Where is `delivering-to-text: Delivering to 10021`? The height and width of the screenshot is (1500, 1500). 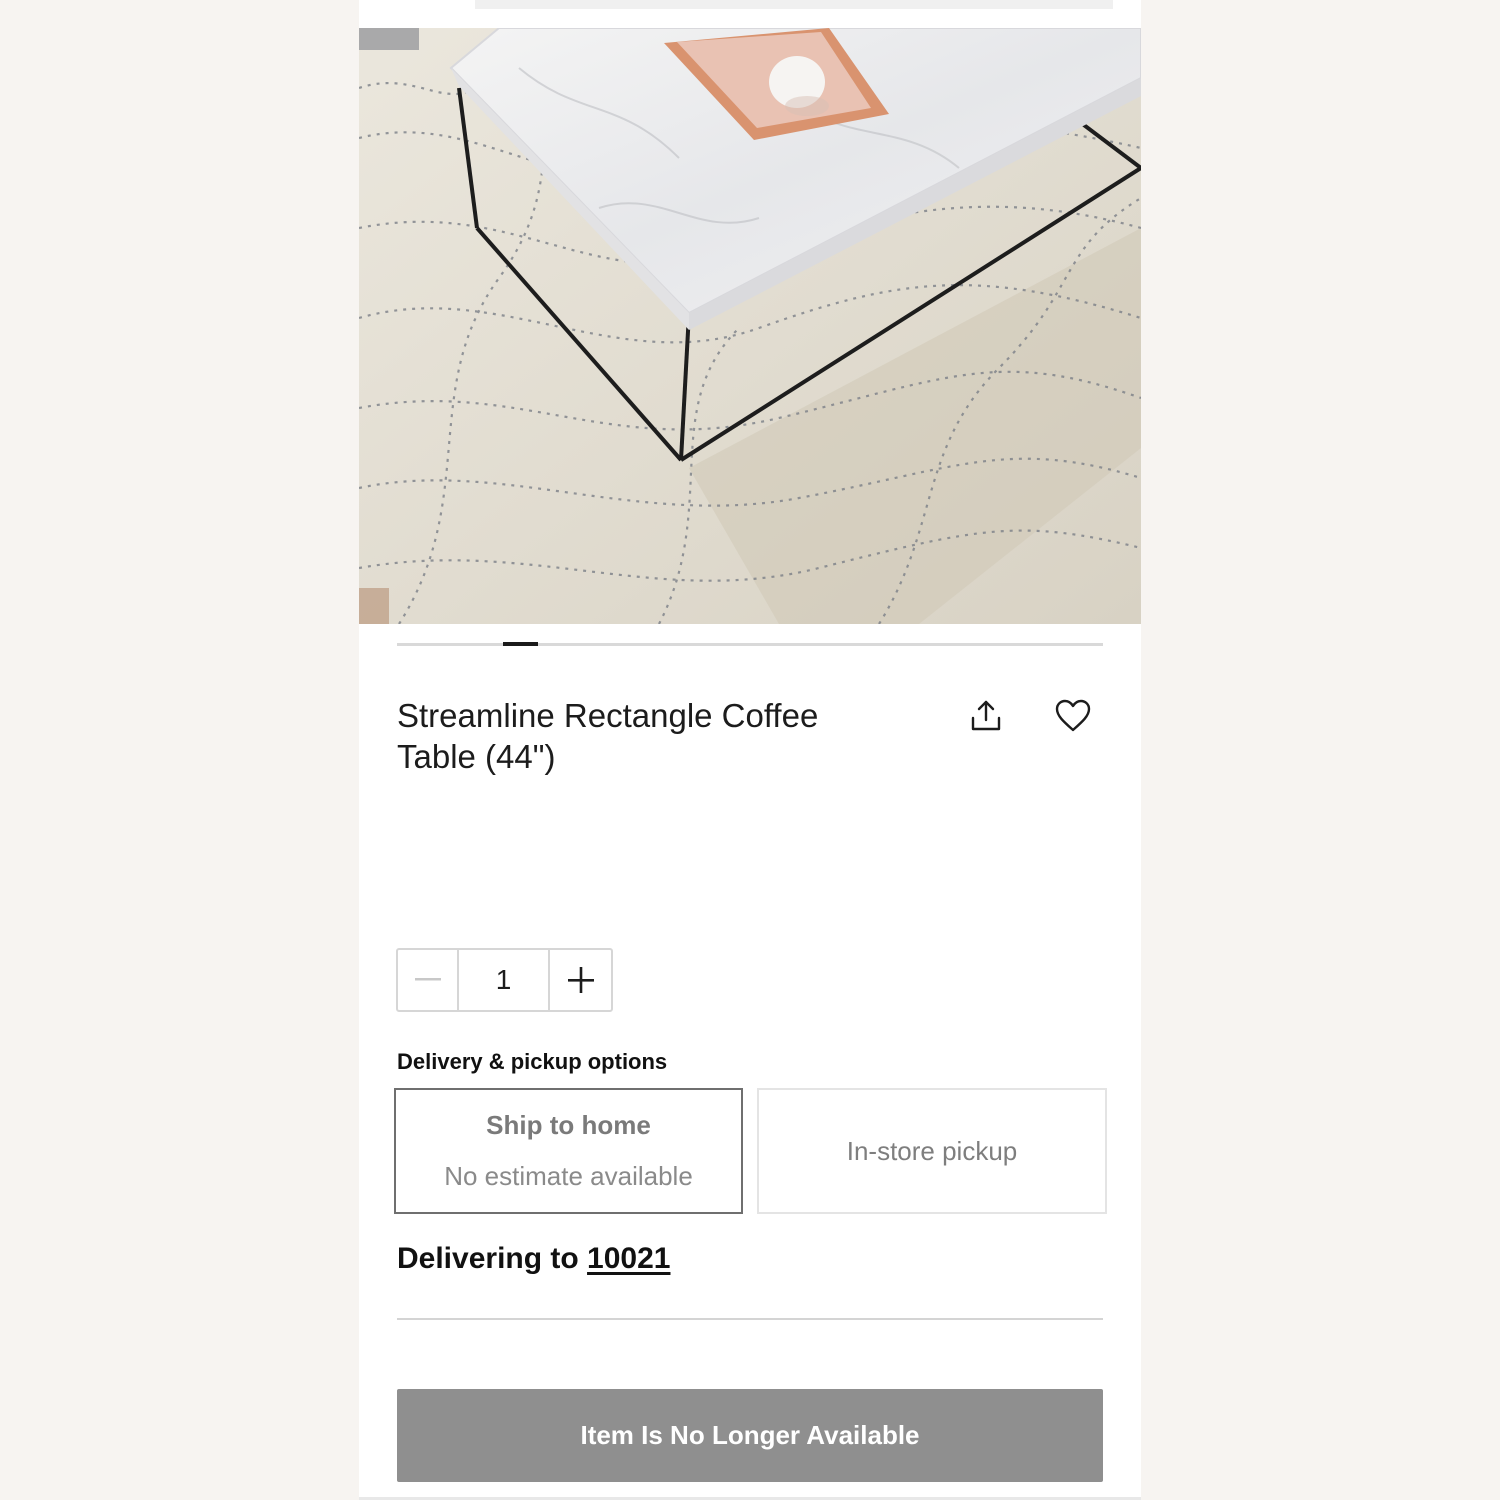
delivering-to-text: Delivering to 10021 is located at coordinates (533, 1259).